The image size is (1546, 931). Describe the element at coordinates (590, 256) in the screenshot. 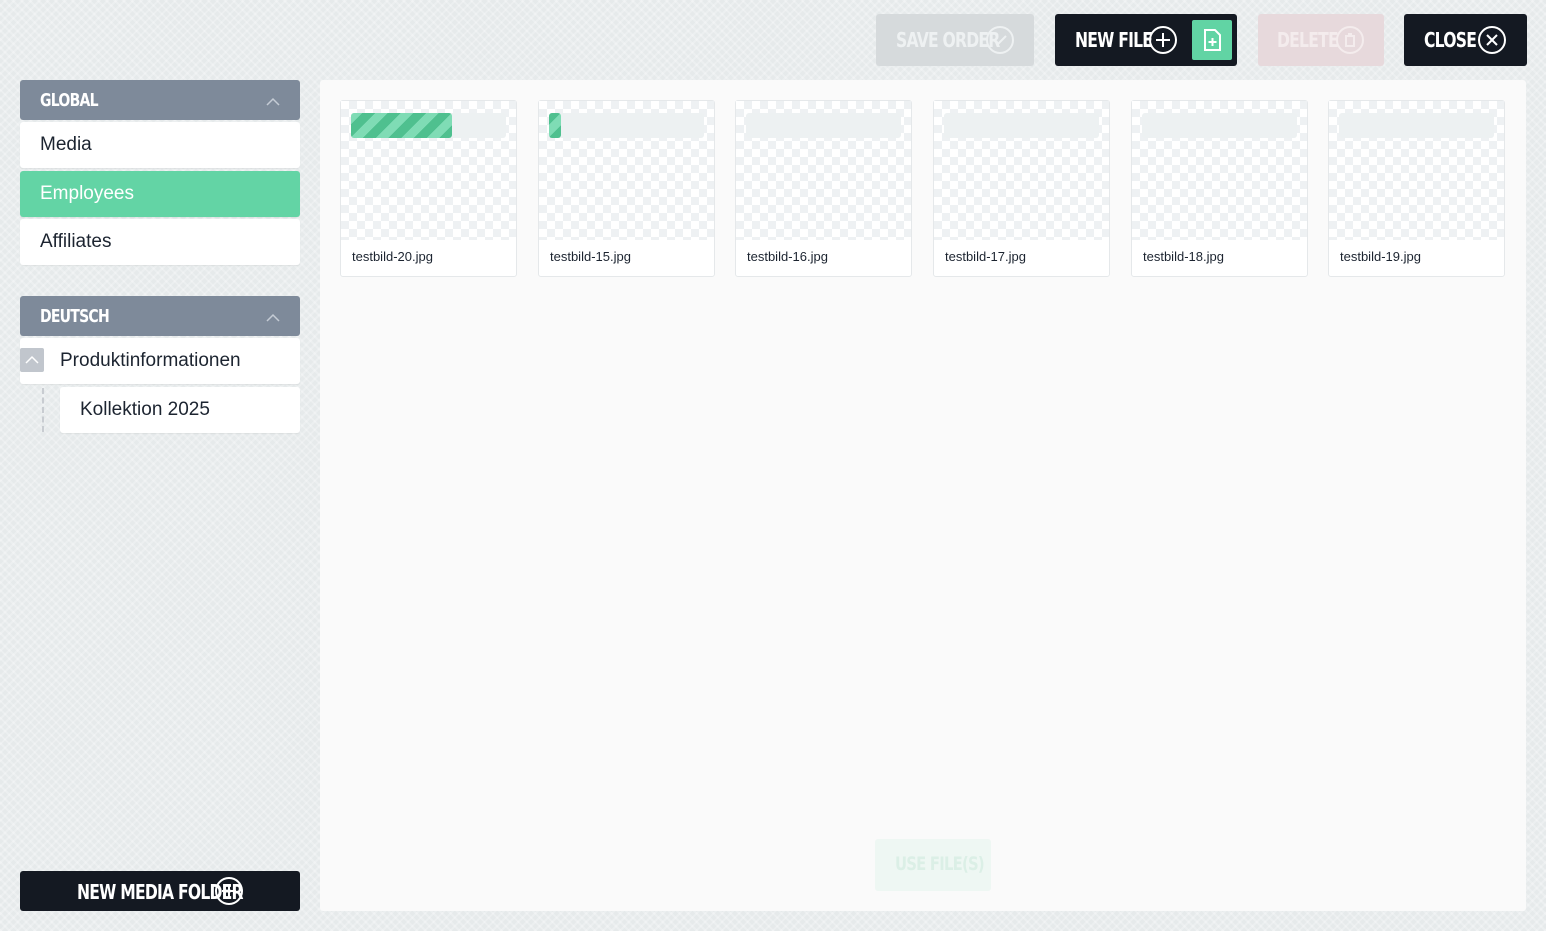

I see `file-name: testbild-15.jpg` at that location.